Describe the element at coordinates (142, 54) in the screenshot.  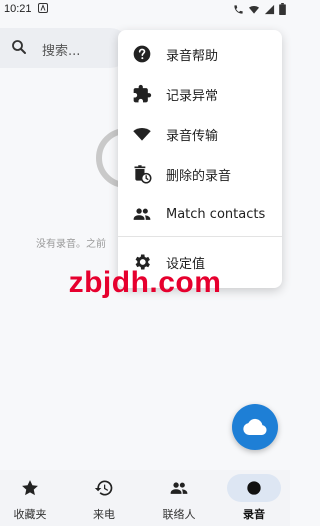
I see `help-icon` at that location.